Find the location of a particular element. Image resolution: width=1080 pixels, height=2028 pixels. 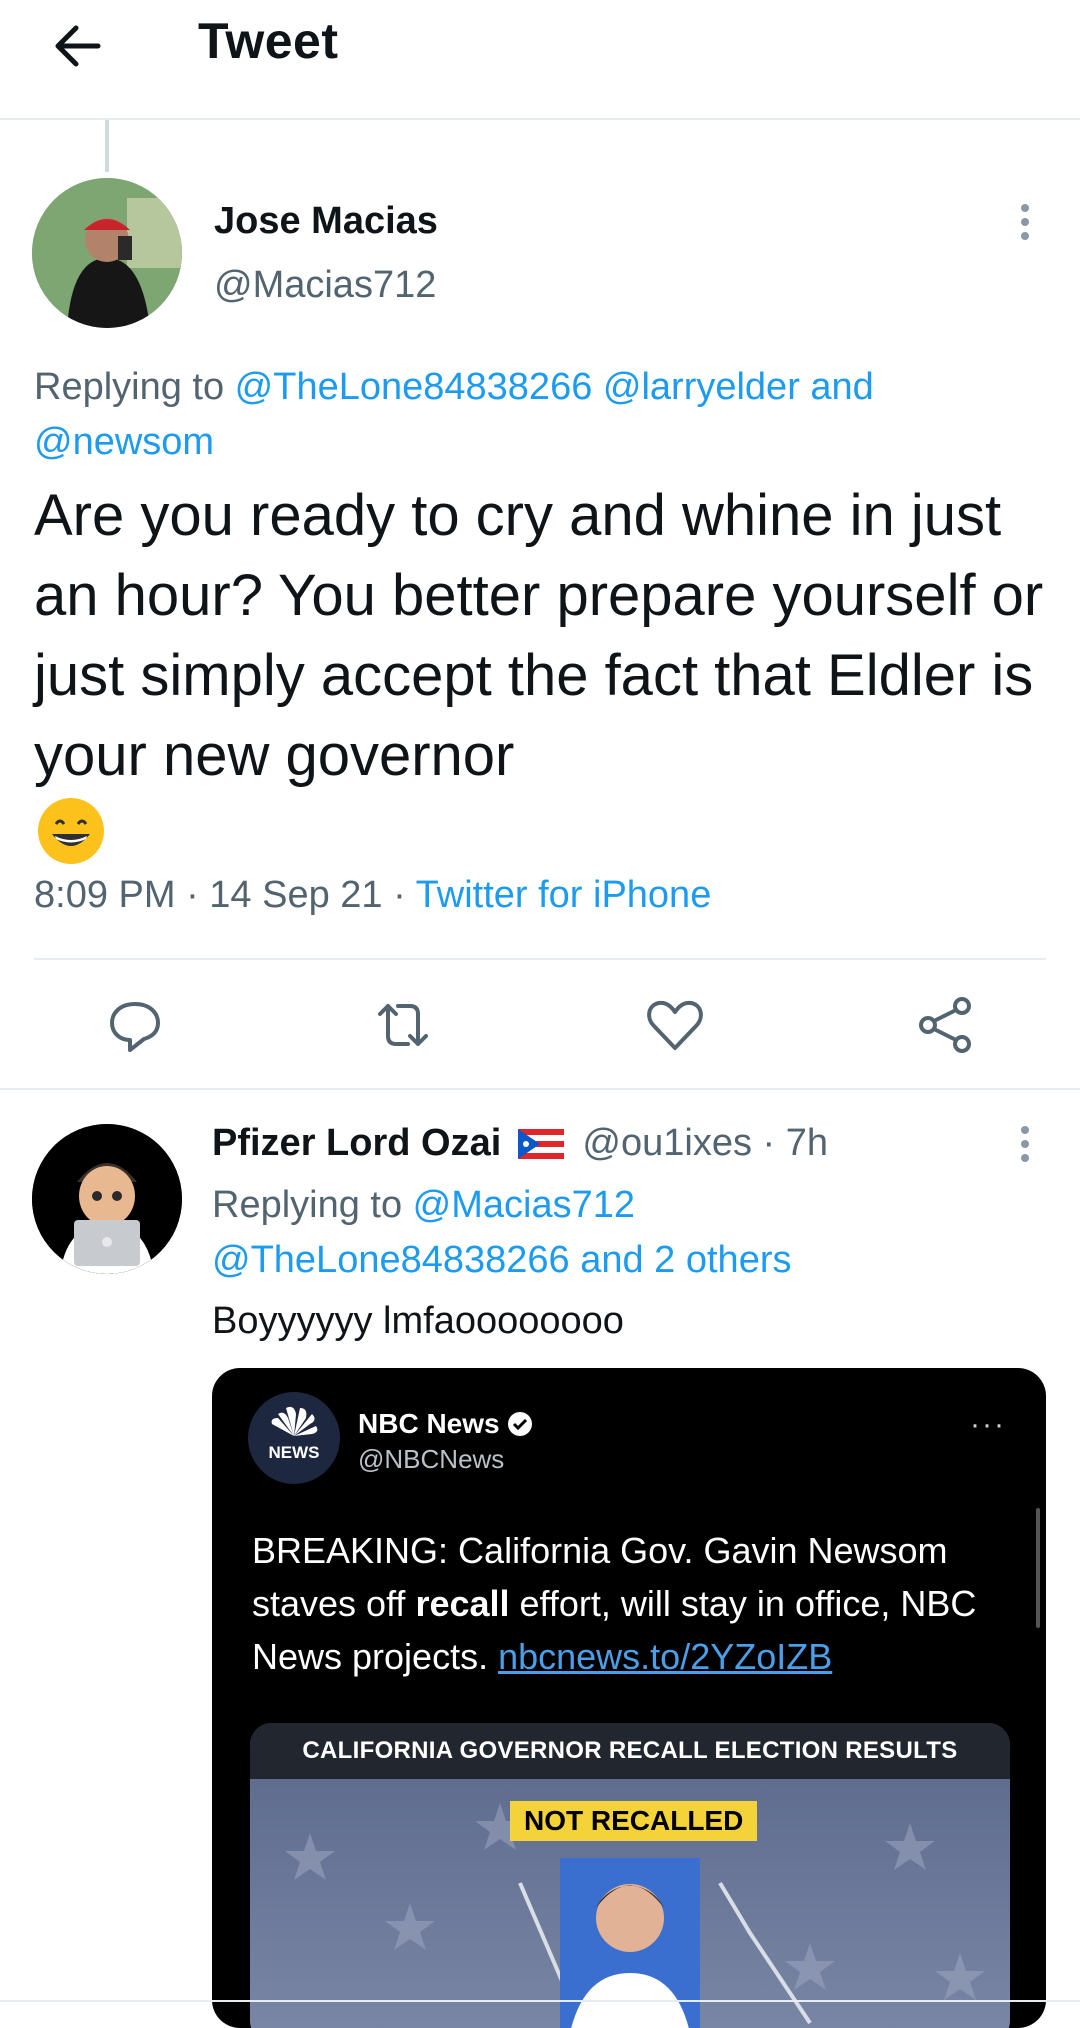

grin-emoji-icon is located at coordinates (71, 831).